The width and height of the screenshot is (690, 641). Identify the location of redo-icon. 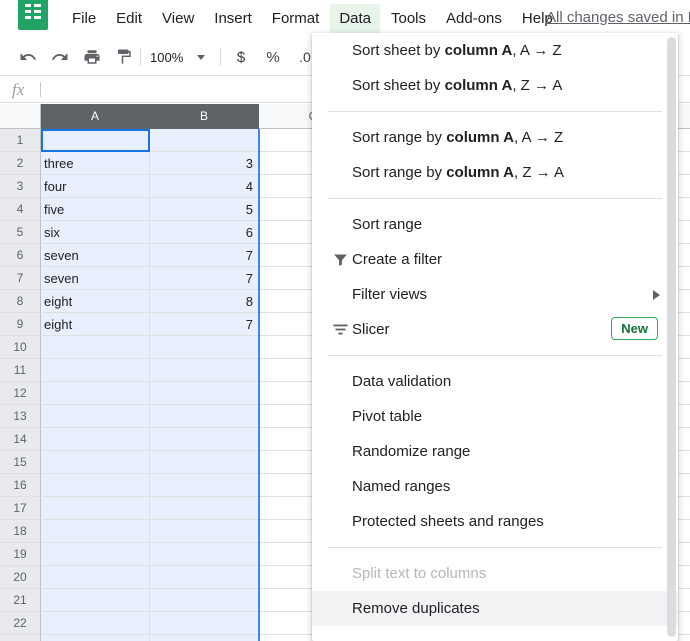
(60, 57).